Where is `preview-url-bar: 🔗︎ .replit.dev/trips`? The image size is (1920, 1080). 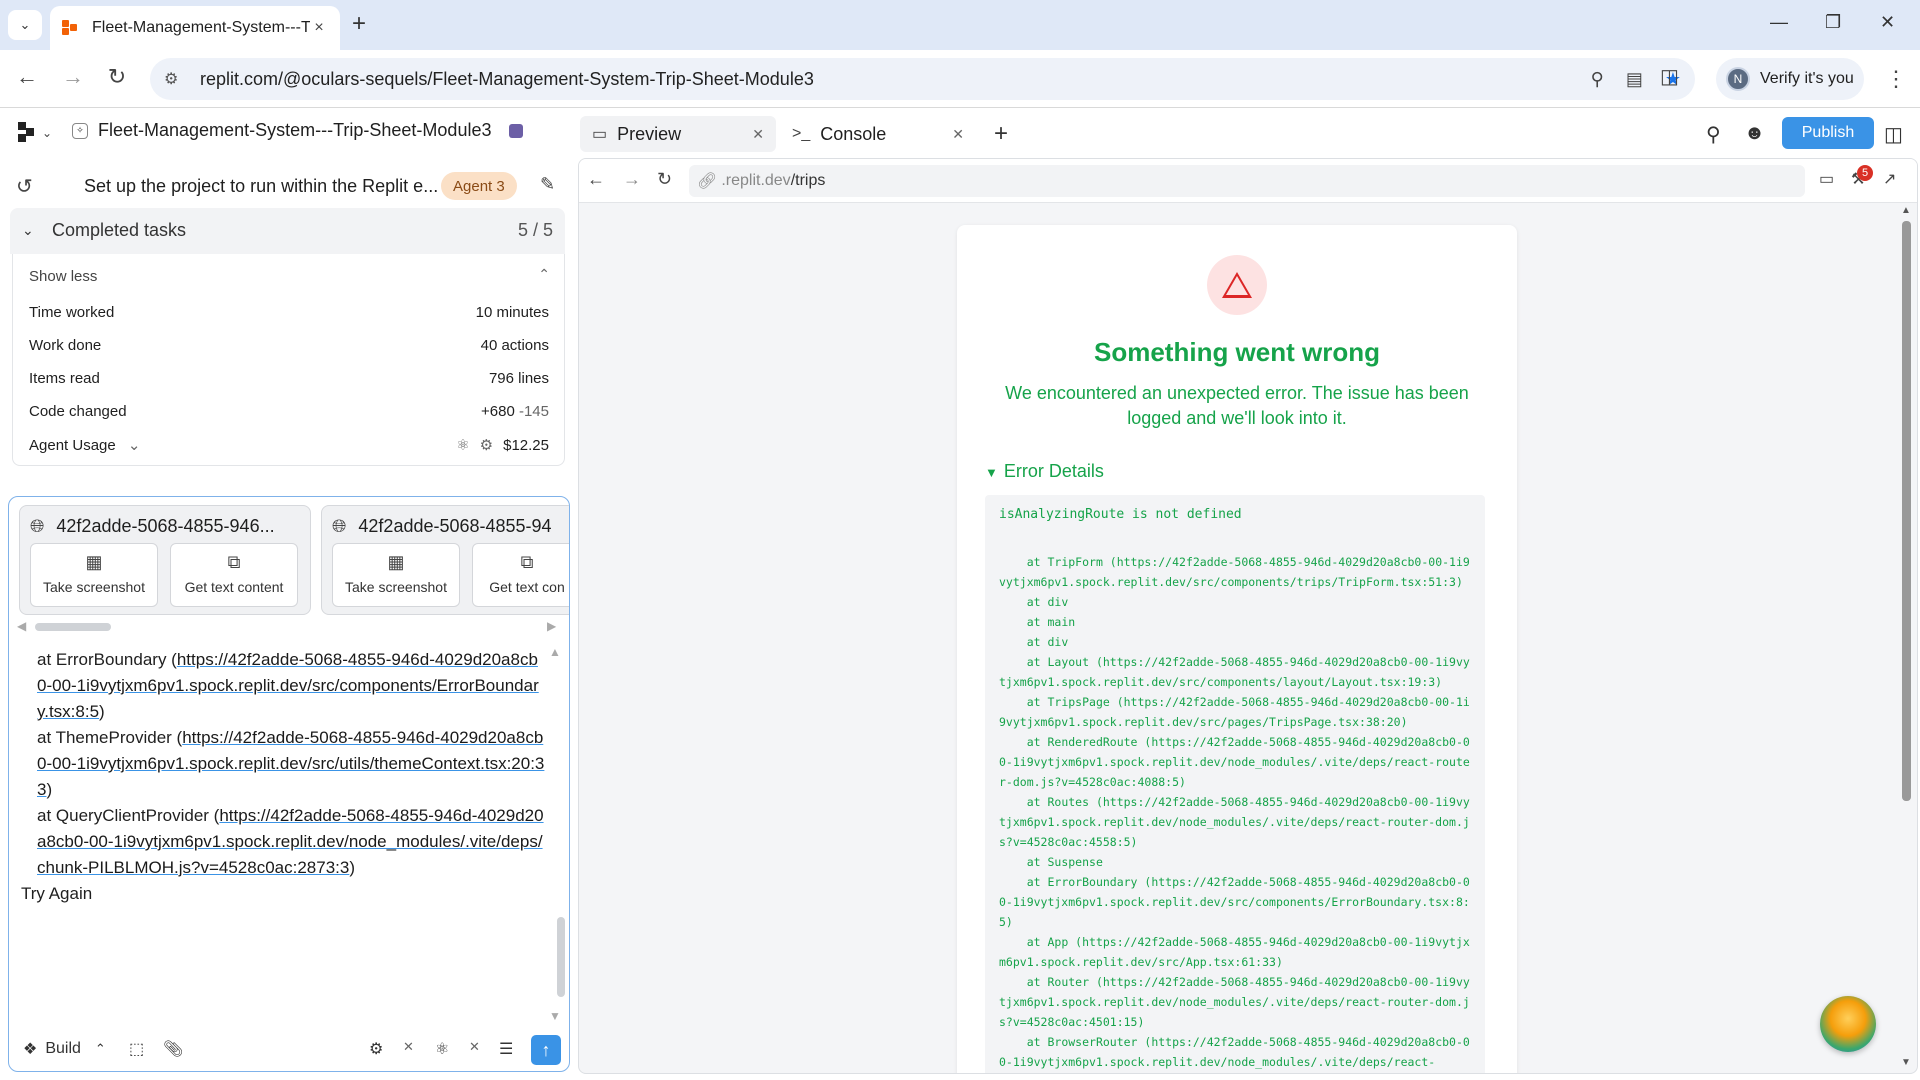
preview-url-bar: 🔗︎ .replit.dev/trips is located at coordinates (1247, 181).